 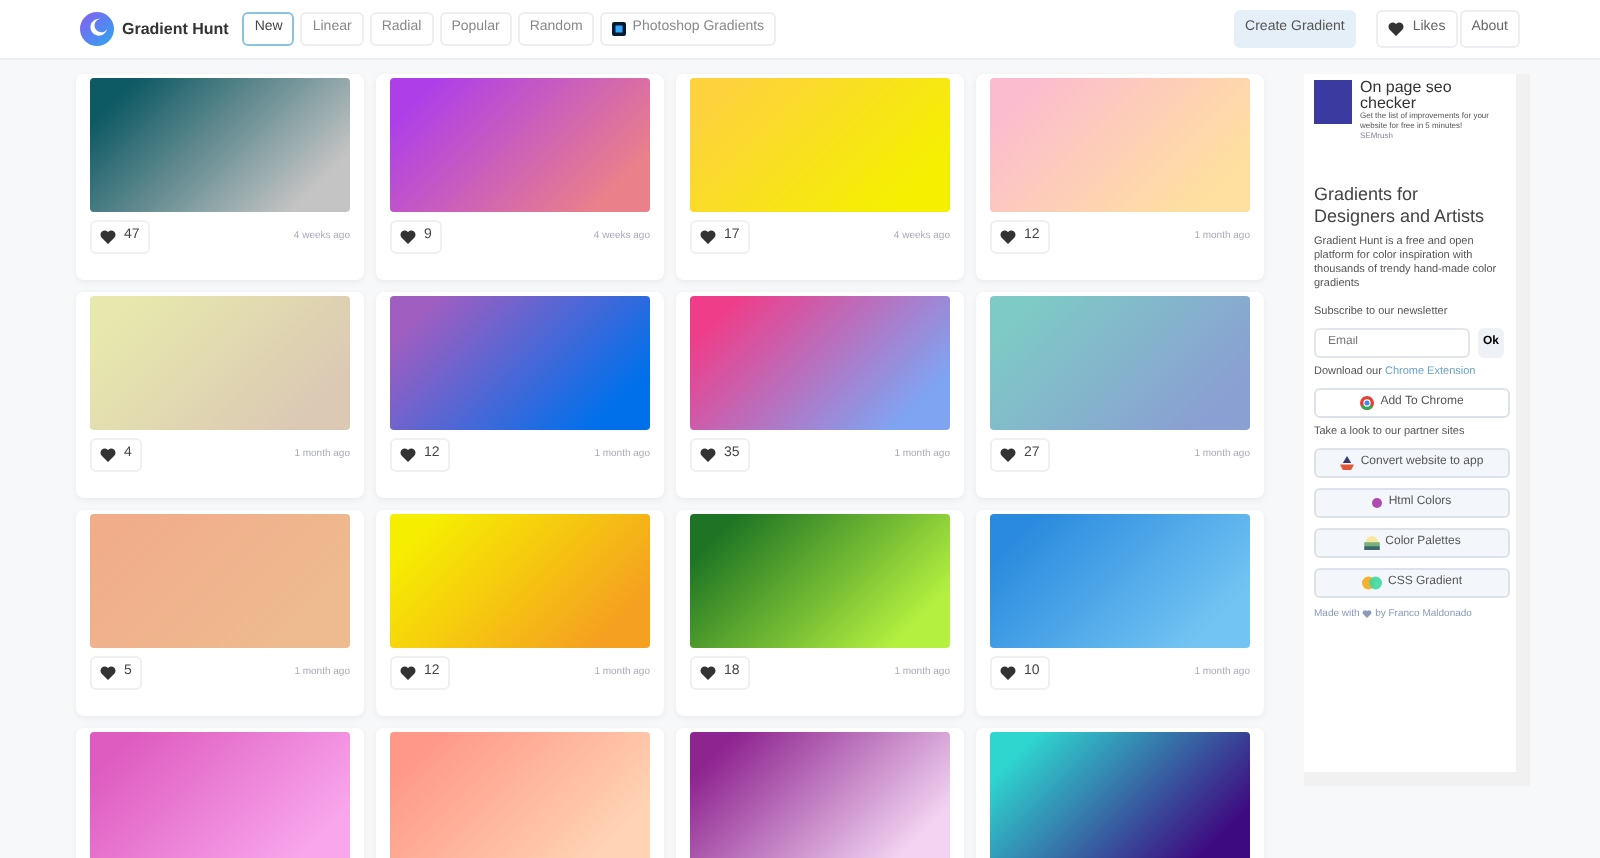 I want to click on palette-icon, so click(x=1371, y=542).